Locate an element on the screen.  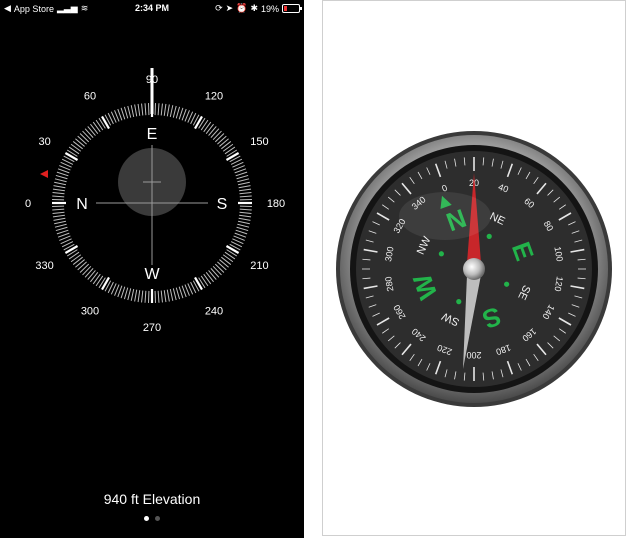
needle-pivot is located at coordinates (474, 269).